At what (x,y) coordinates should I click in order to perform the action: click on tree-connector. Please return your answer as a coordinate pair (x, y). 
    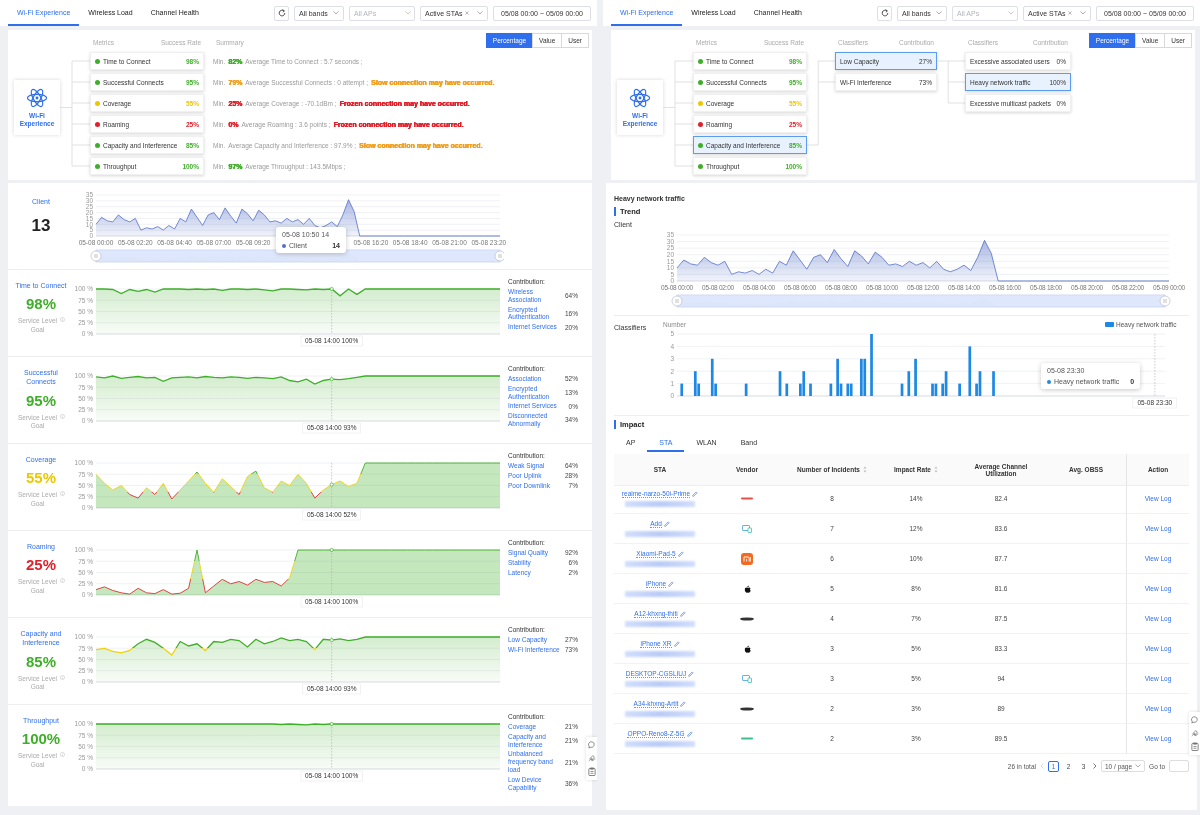
    Looking at the image, I should click on (951, 82).